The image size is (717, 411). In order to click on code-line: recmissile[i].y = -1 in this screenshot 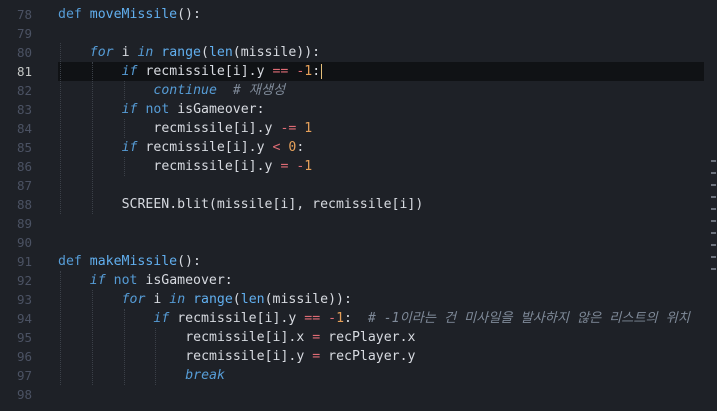, I will do `click(430, 166)`.